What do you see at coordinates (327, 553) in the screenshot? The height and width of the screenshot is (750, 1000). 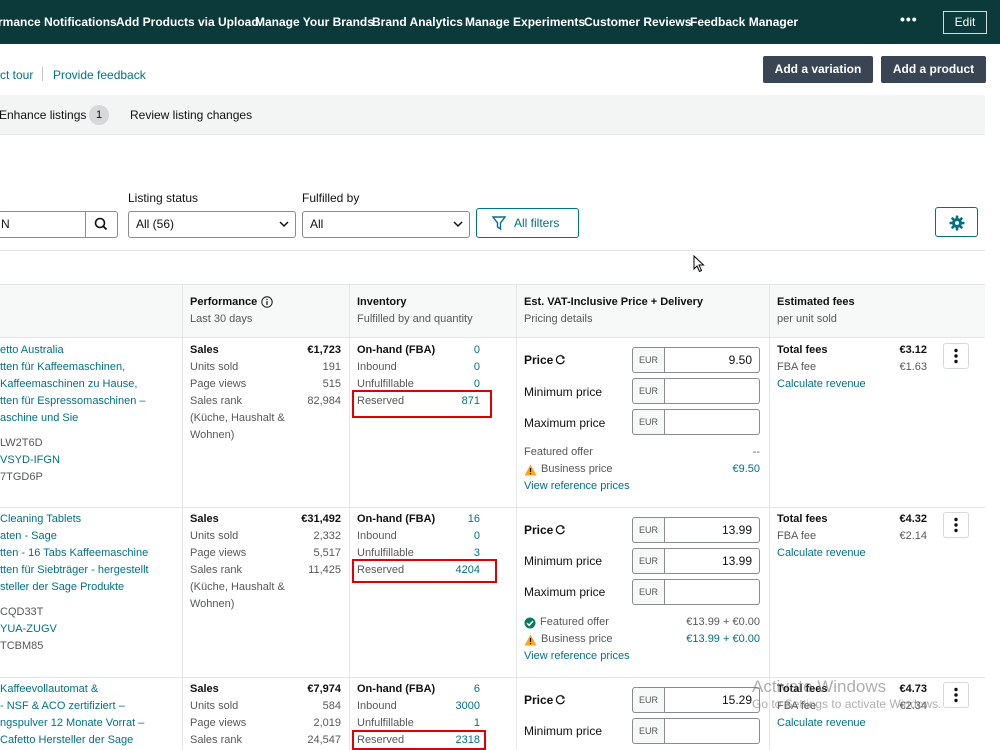 I see `page-views-value: 5,517` at bounding box center [327, 553].